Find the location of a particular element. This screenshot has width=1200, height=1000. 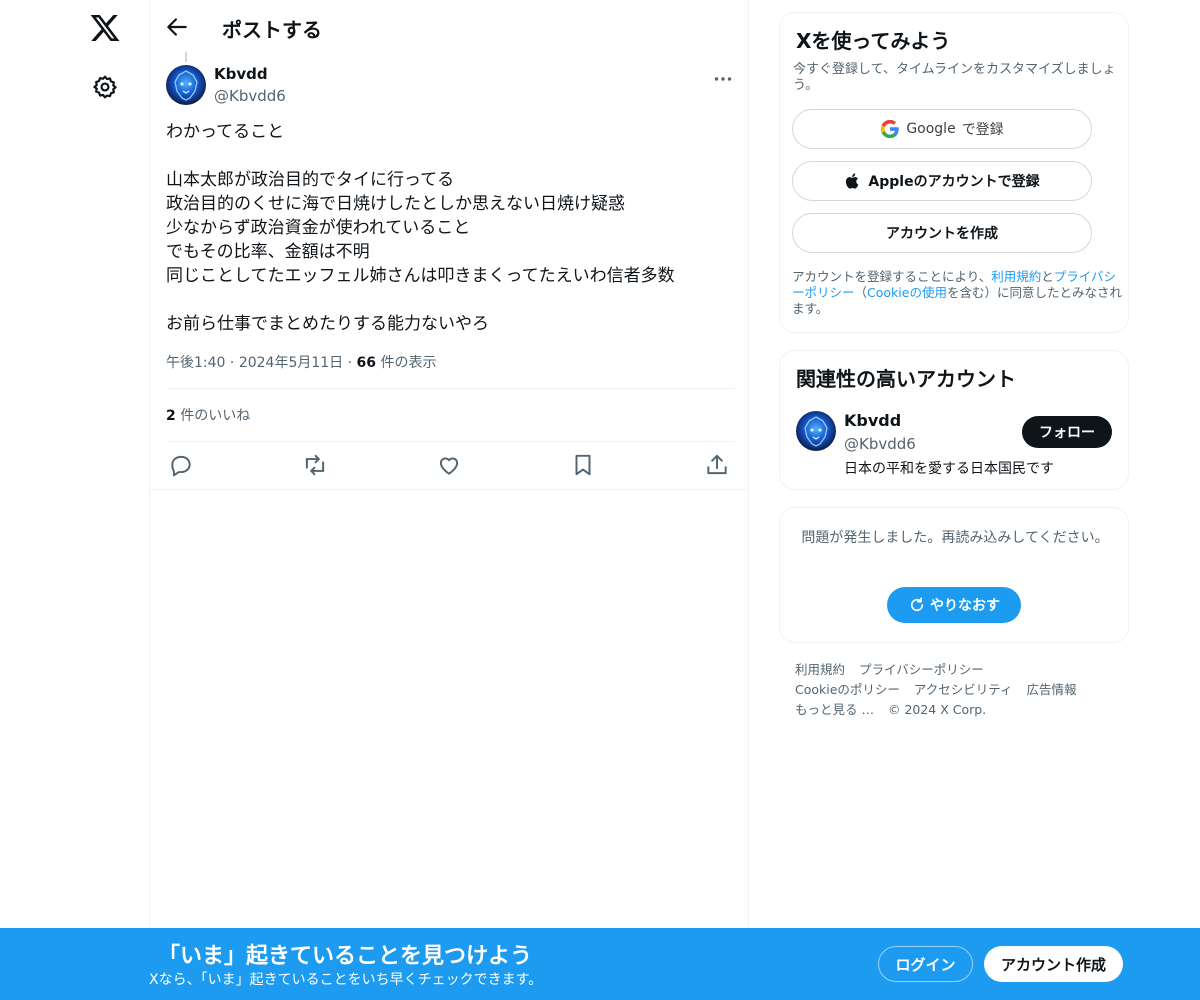

repost-icon is located at coordinates (315, 465).